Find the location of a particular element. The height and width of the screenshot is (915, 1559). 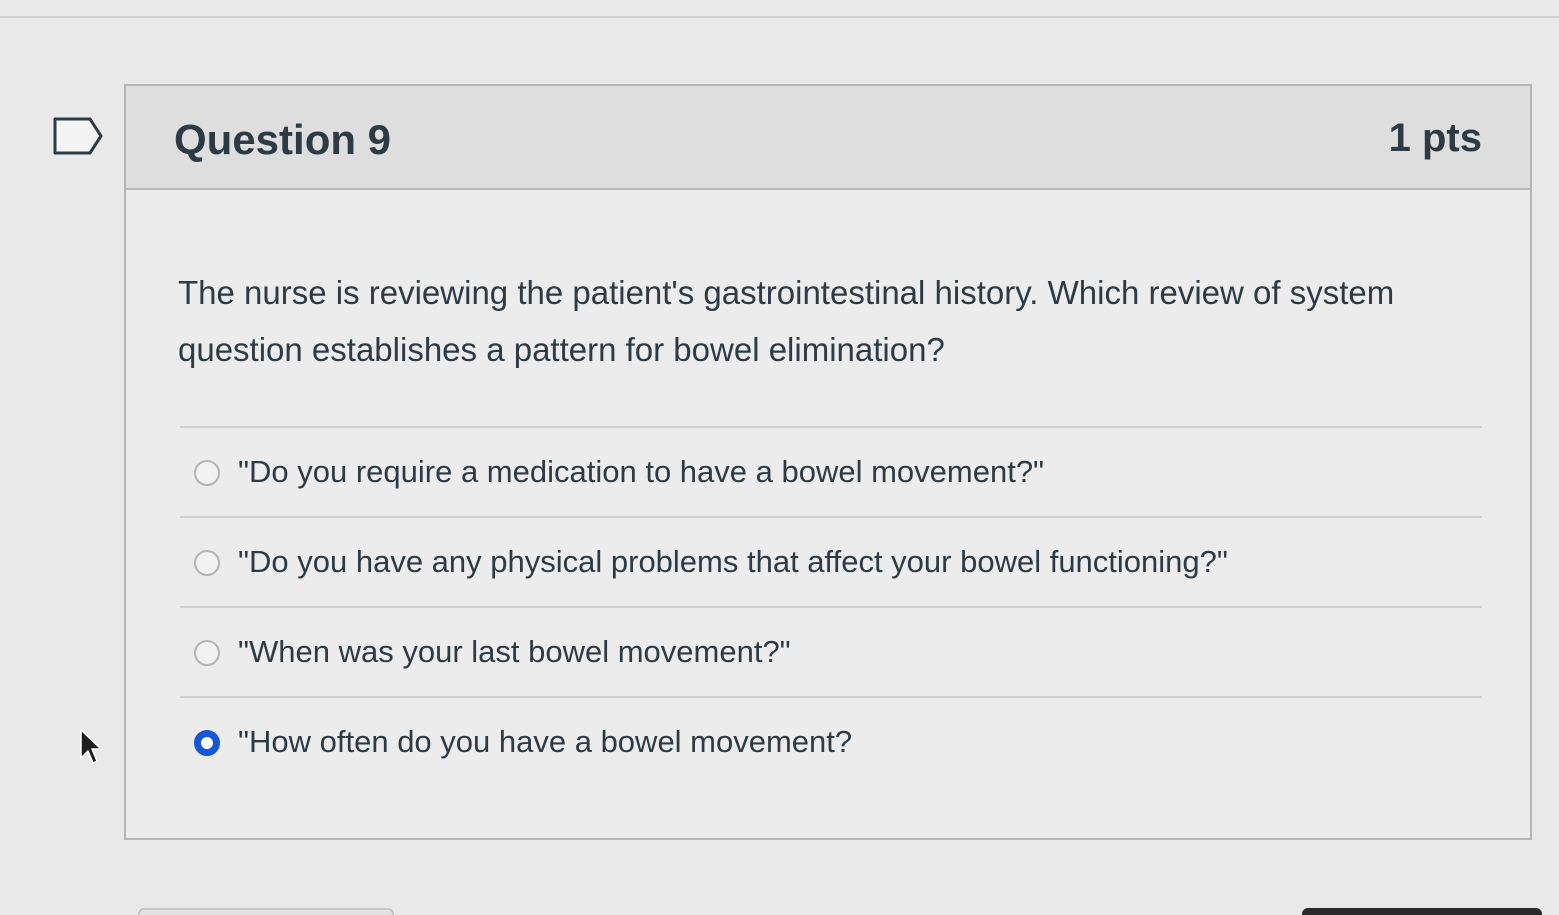

answer-option-4: "How often do you have a bowel movement? is located at coordinates (831, 743).